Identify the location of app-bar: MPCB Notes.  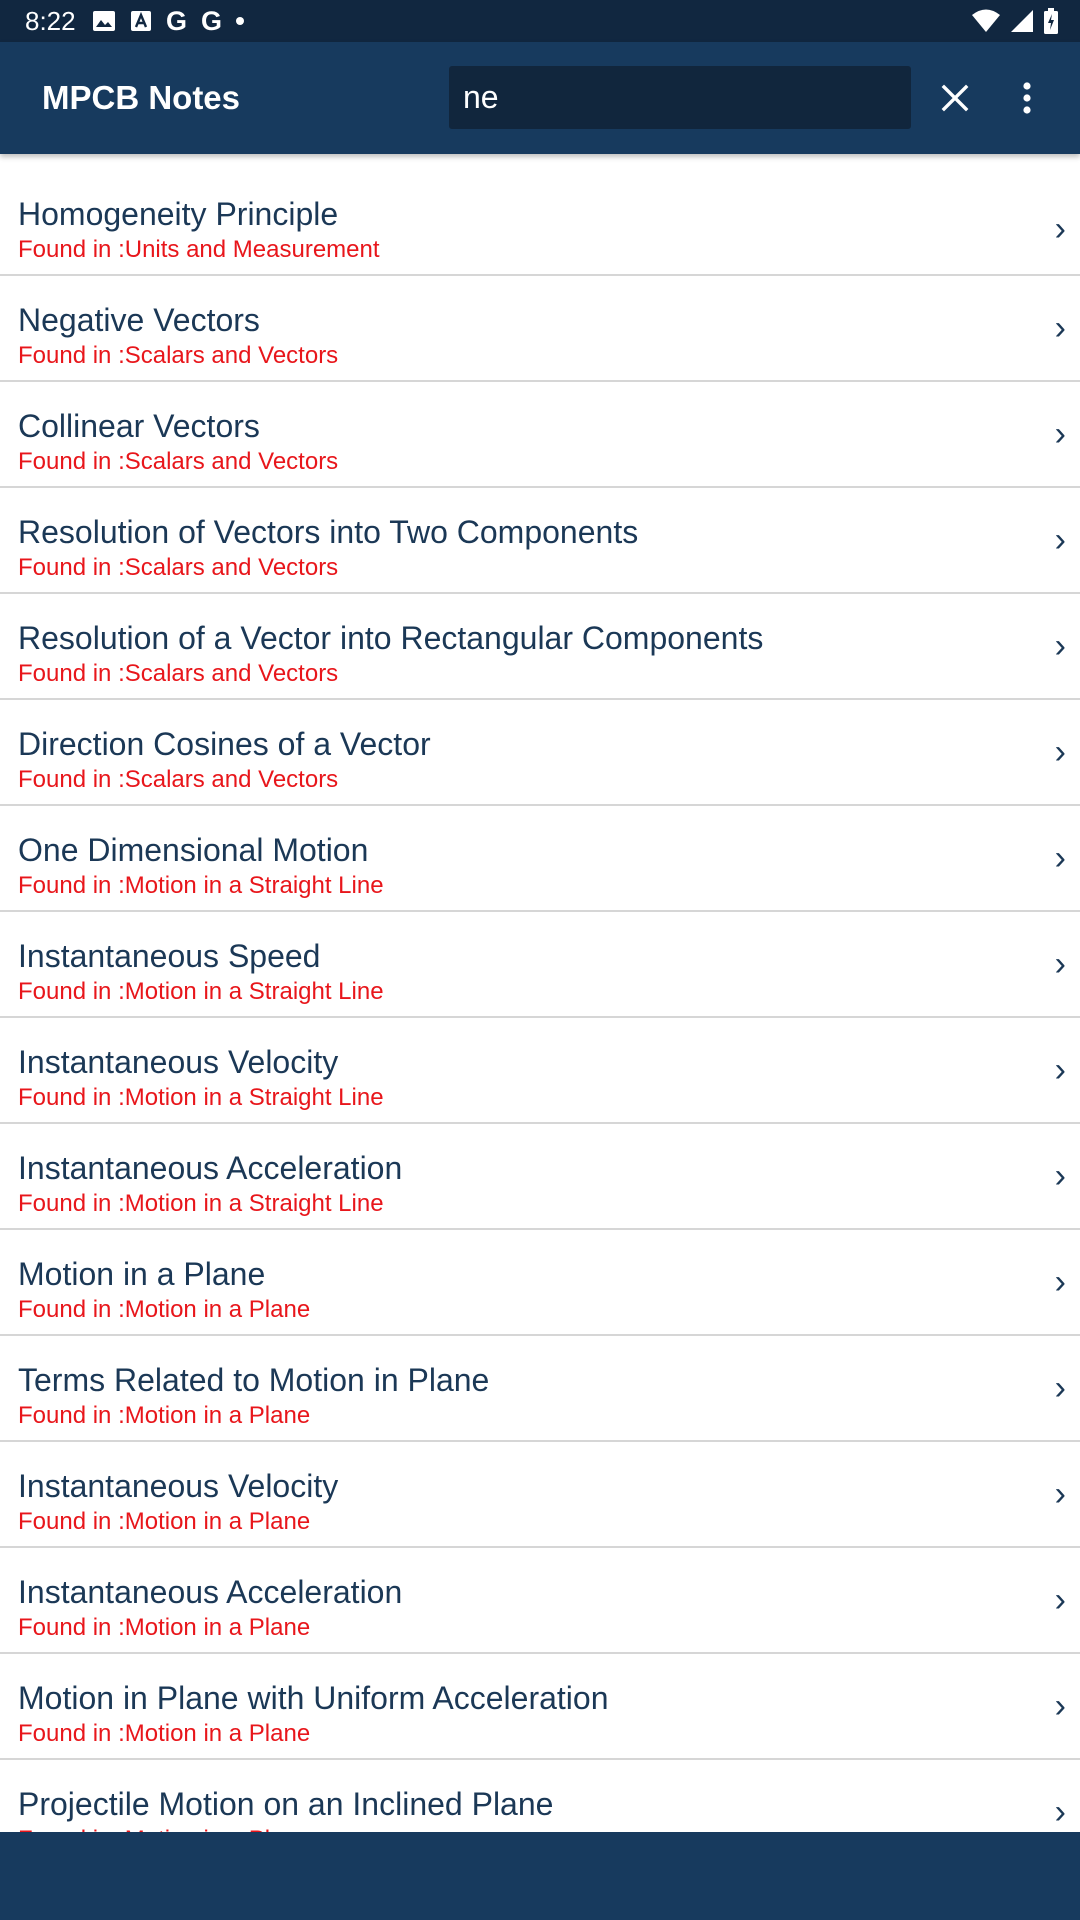
(540, 98).